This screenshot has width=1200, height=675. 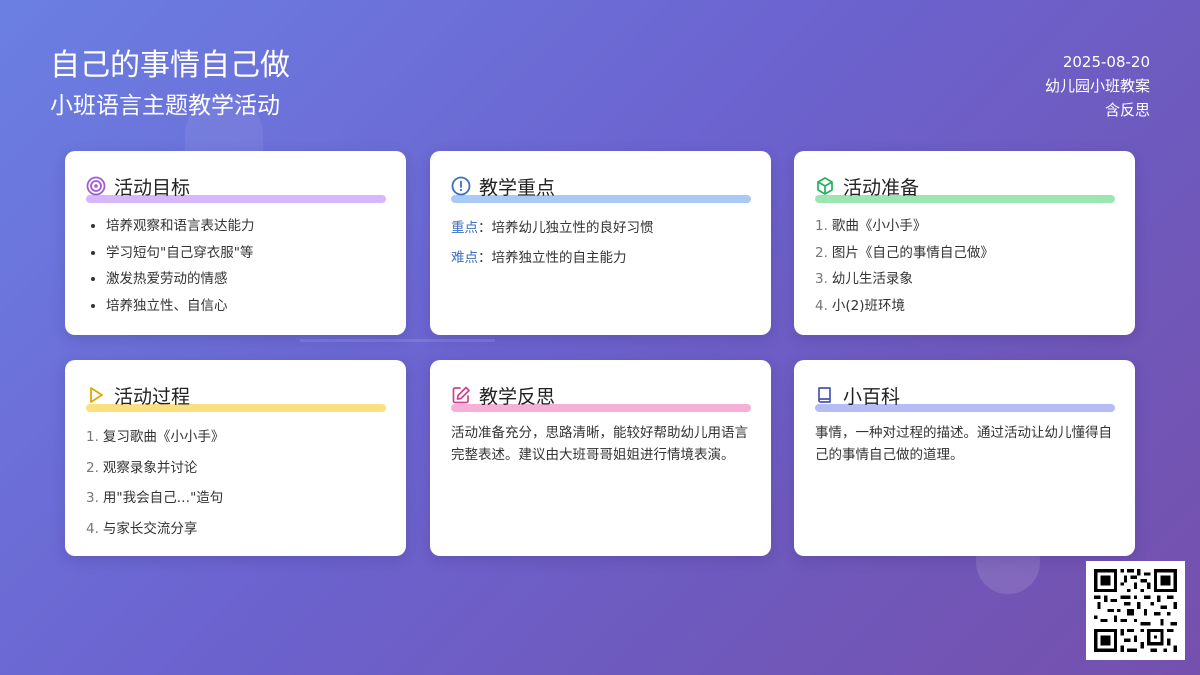 What do you see at coordinates (170, 84) in the screenshot?
I see `header: 自己的事情自己做 小班语言主题教学活动` at bounding box center [170, 84].